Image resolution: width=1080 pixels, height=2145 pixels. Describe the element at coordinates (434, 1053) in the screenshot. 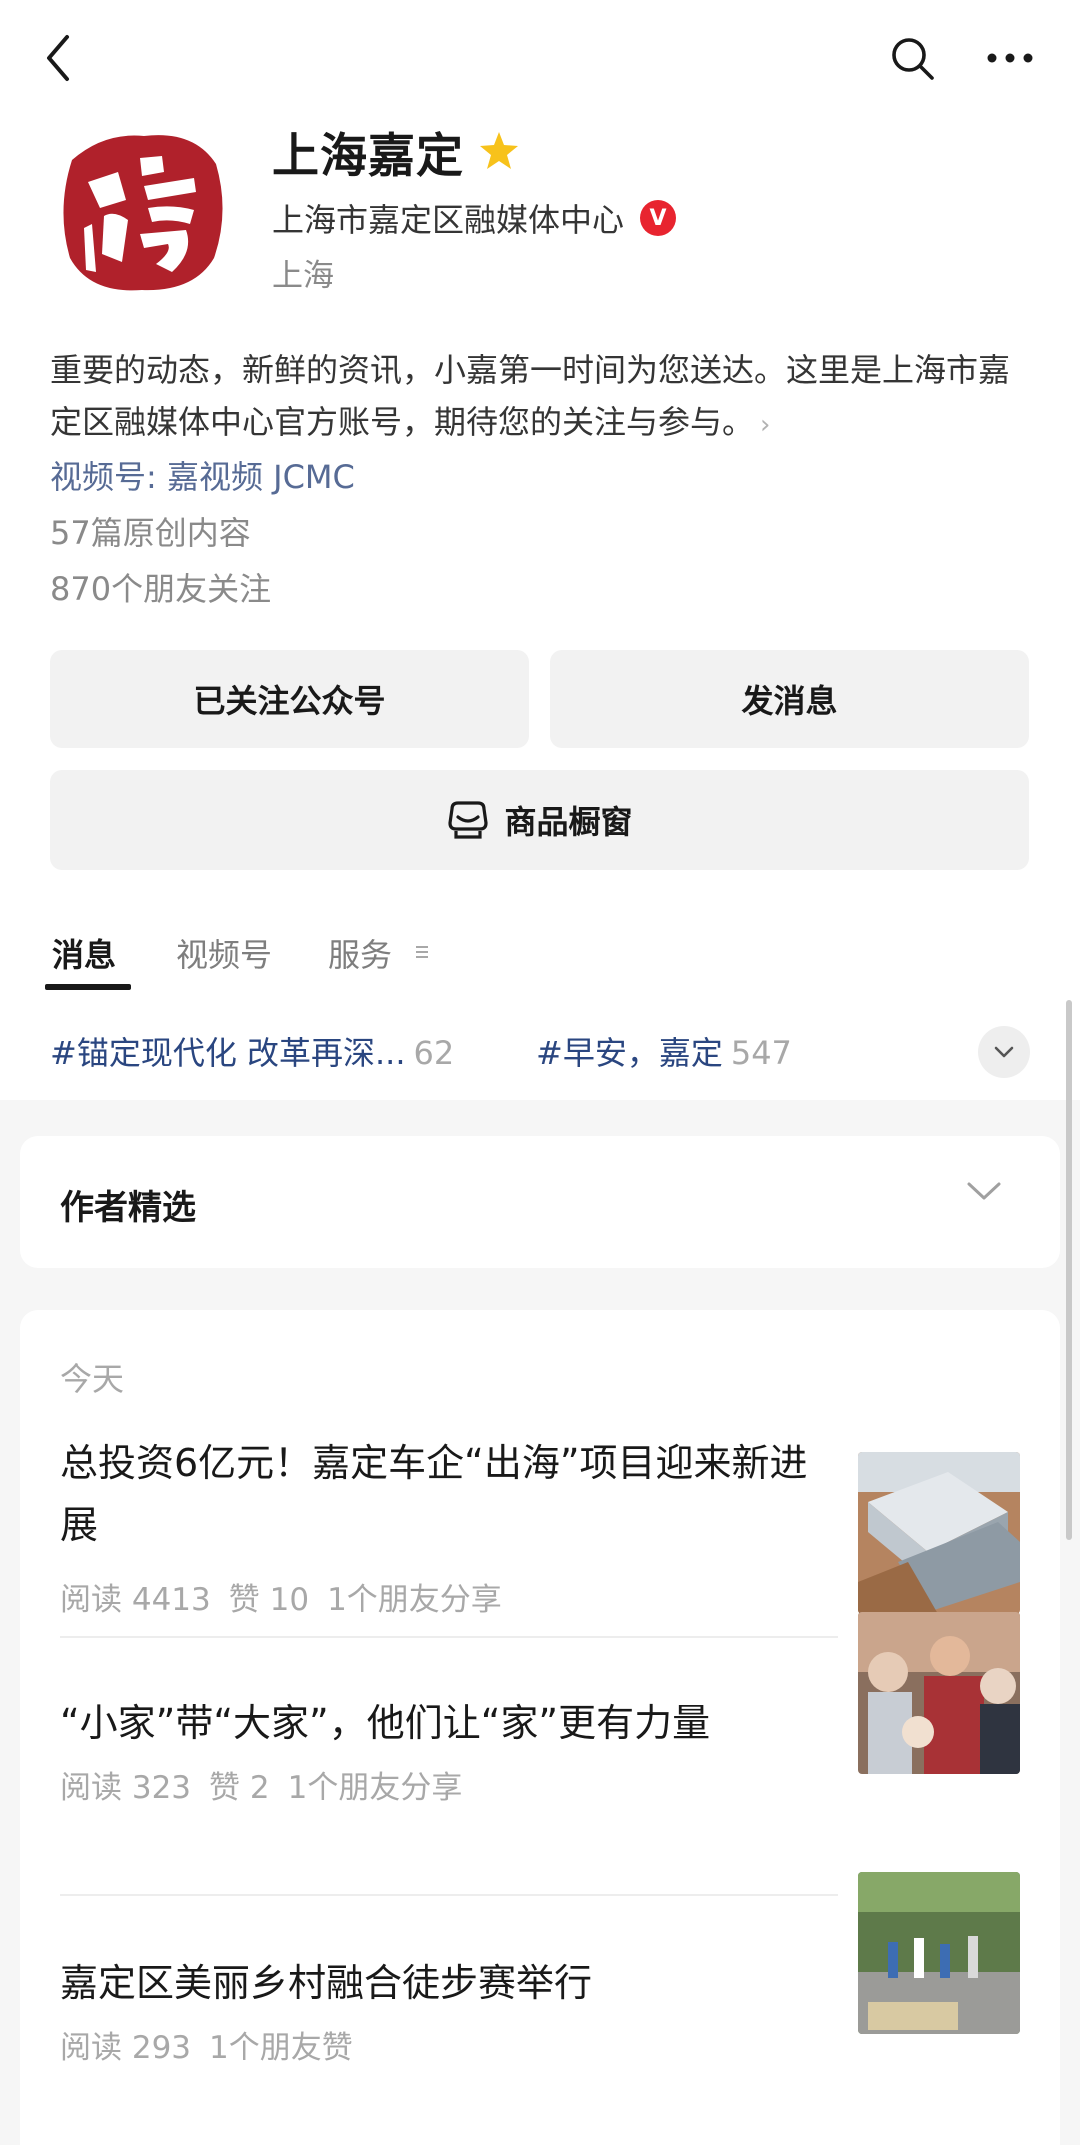

I see `topic-count: 62` at that location.